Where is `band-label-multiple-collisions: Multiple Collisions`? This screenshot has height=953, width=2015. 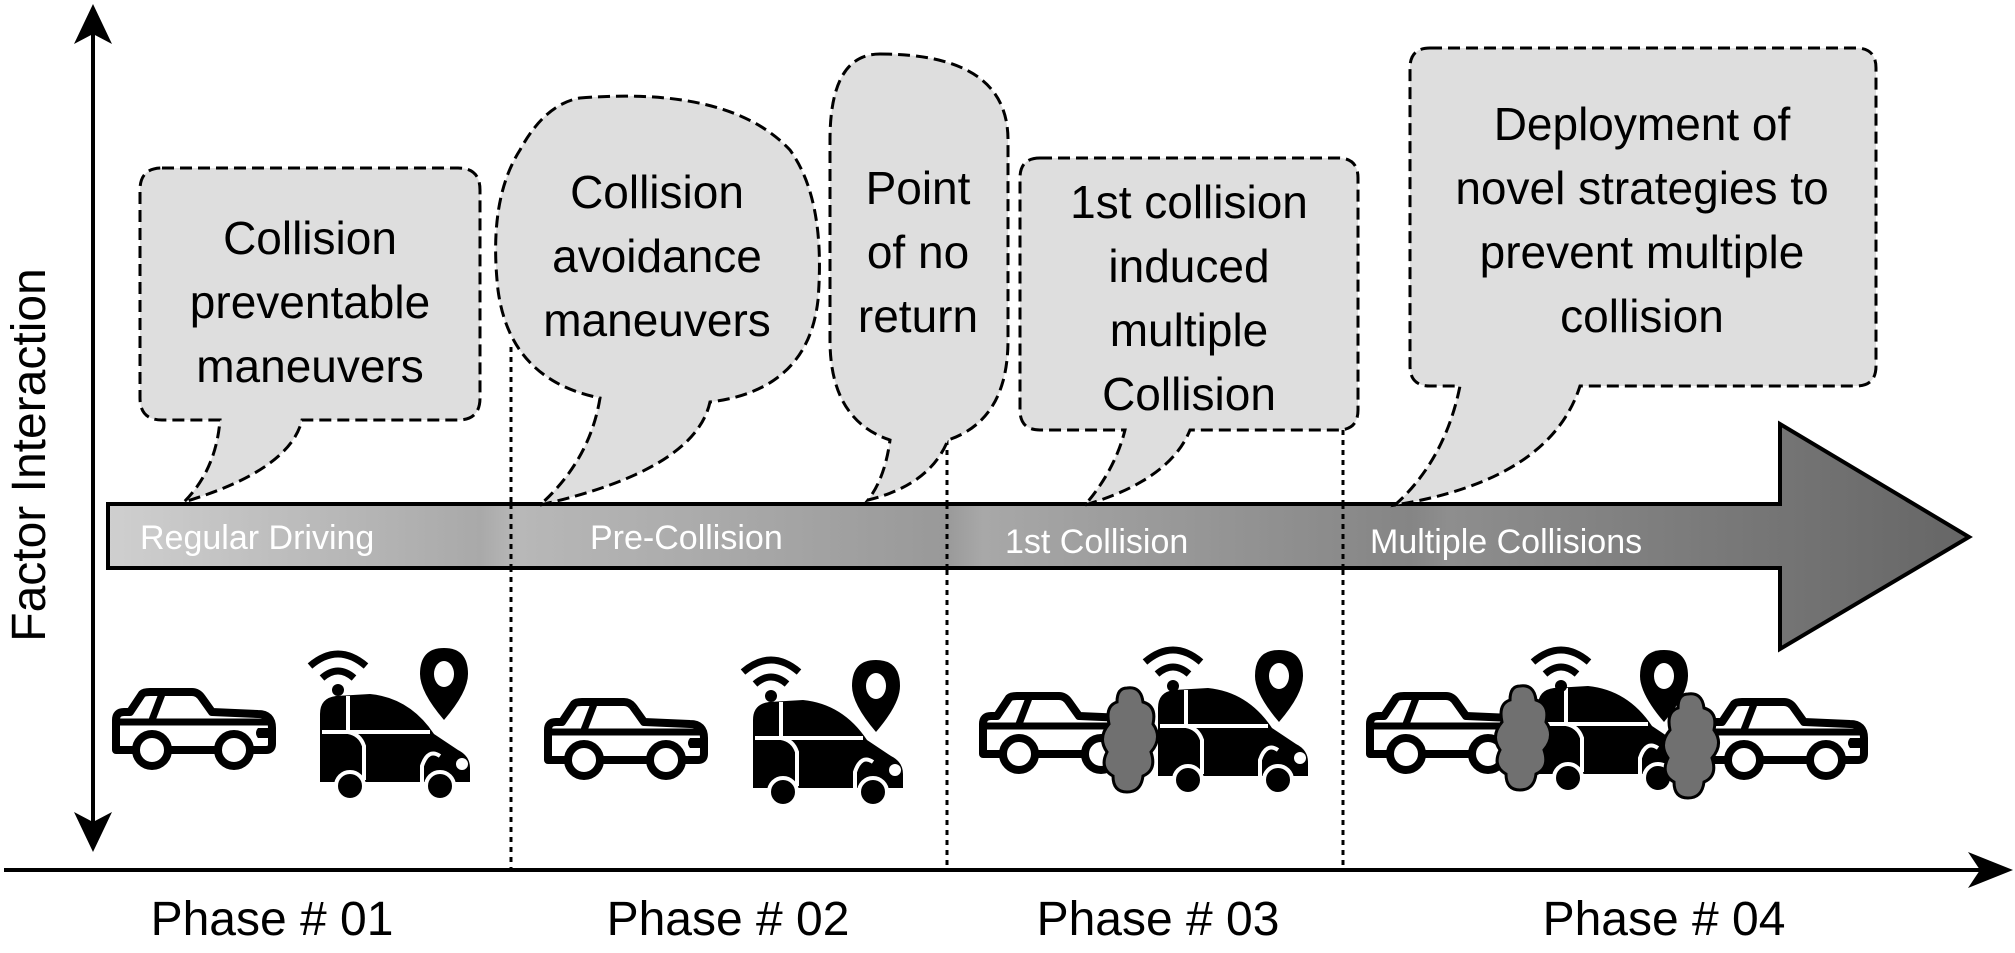 band-label-multiple-collisions: Multiple Collisions is located at coordinates (1506, 542).